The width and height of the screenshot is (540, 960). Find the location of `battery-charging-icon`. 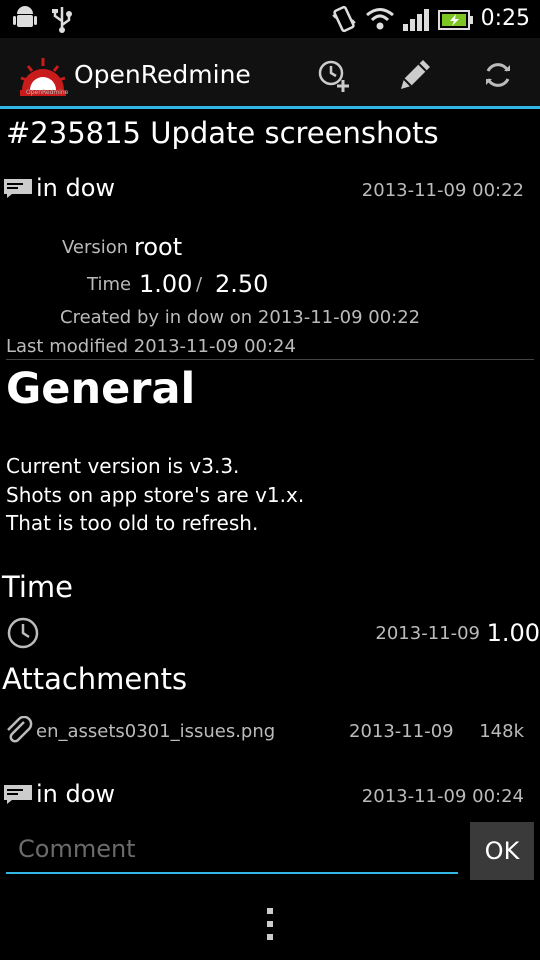

battery-charging-icon is located at coordinates (456, 20).